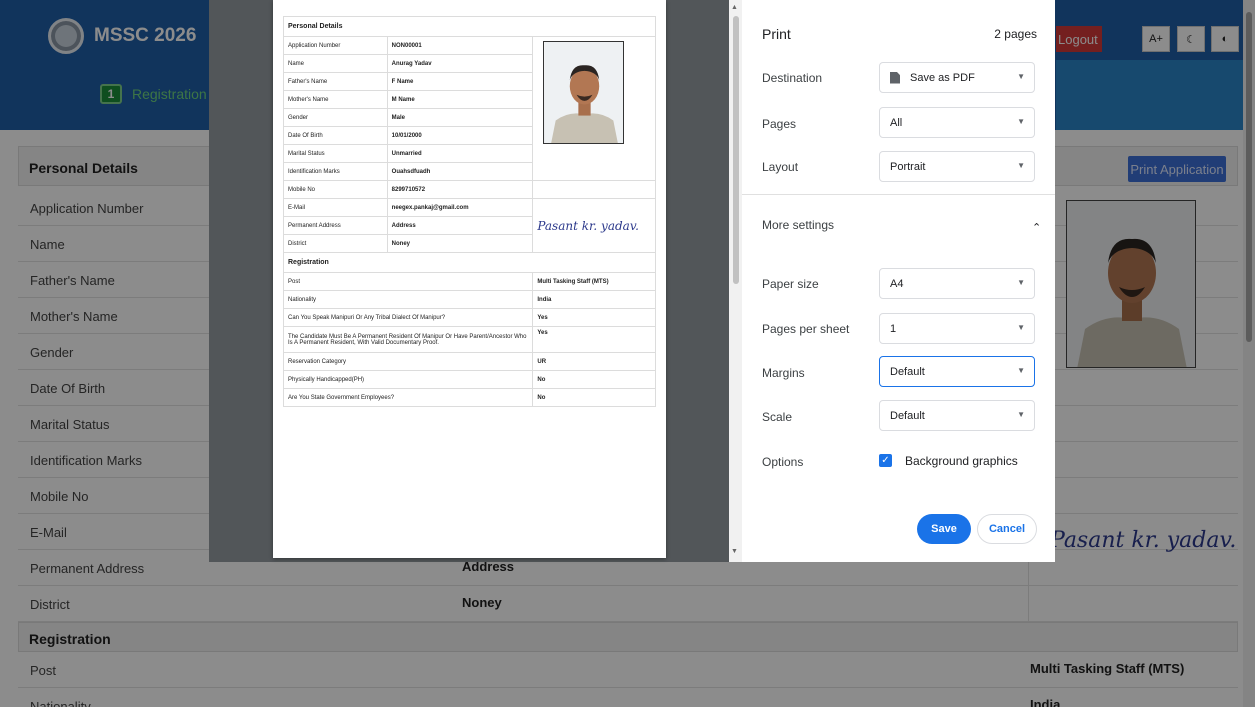  Describe the element at coordinates (460, 243) in the screenshot. I see `preview-value: Noney` at that location.